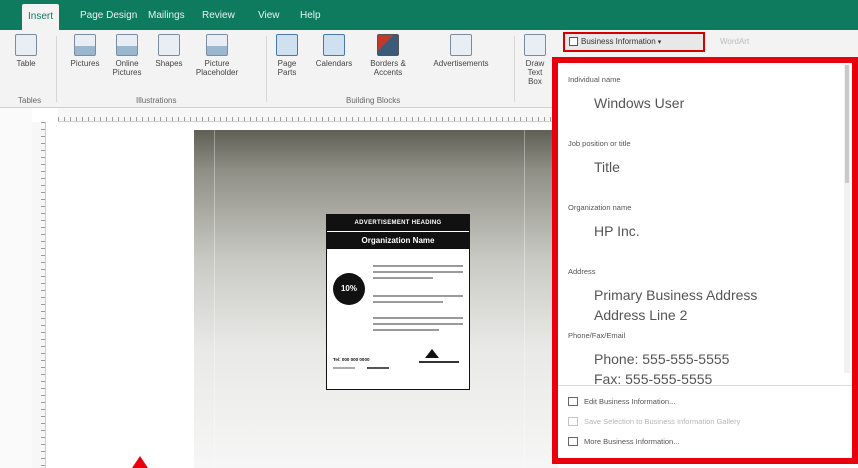 The image size is (858, 468). I want to click on page-parts-label: Page Parts, so click(287, 68).